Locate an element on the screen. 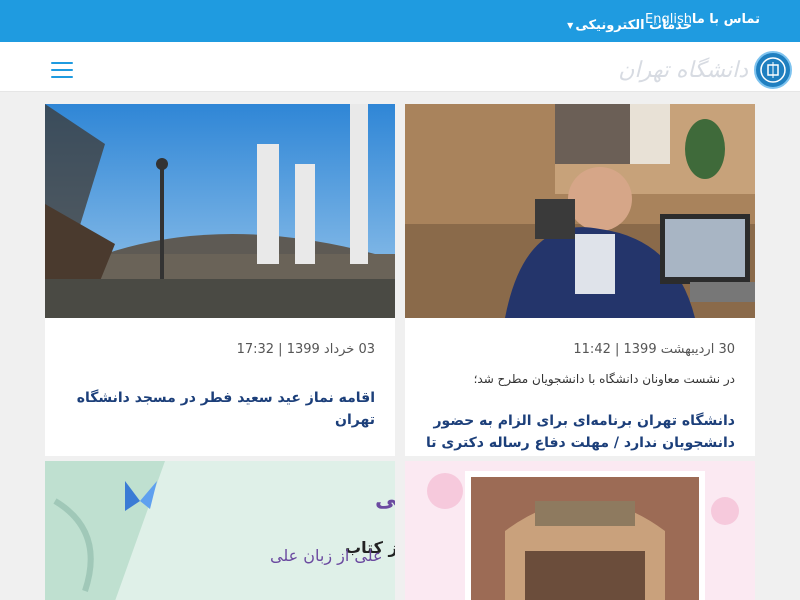 The height and width of the screenshot is (600, 800). chevron-down-icon: ▼ is located at coordinates (570, 25).